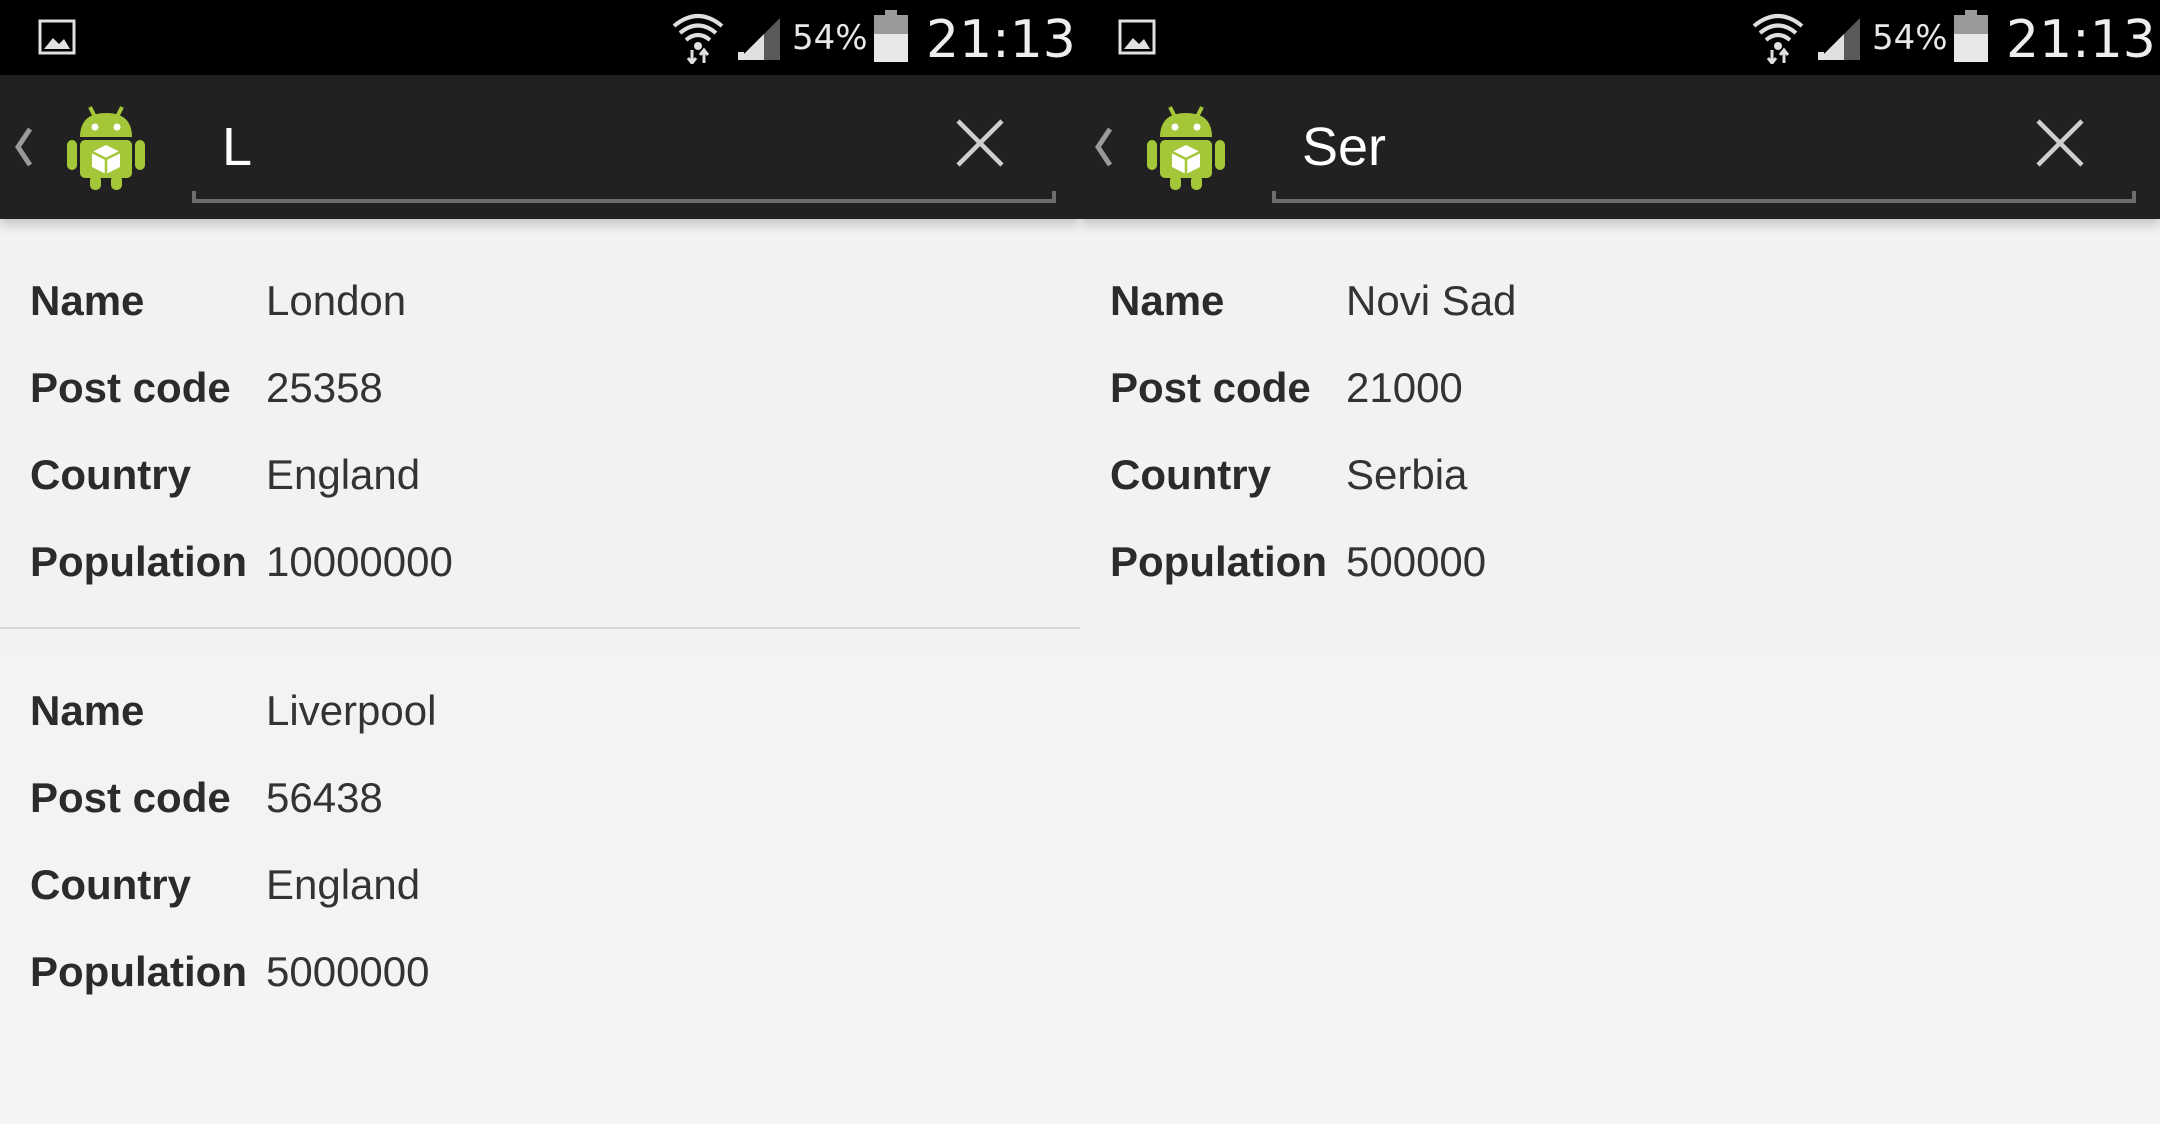  What do you see at coordinates (1620, 387) in the screenshot?
I see `field-row-post-code: Post code 21000` at bounding box center [1620, 387].